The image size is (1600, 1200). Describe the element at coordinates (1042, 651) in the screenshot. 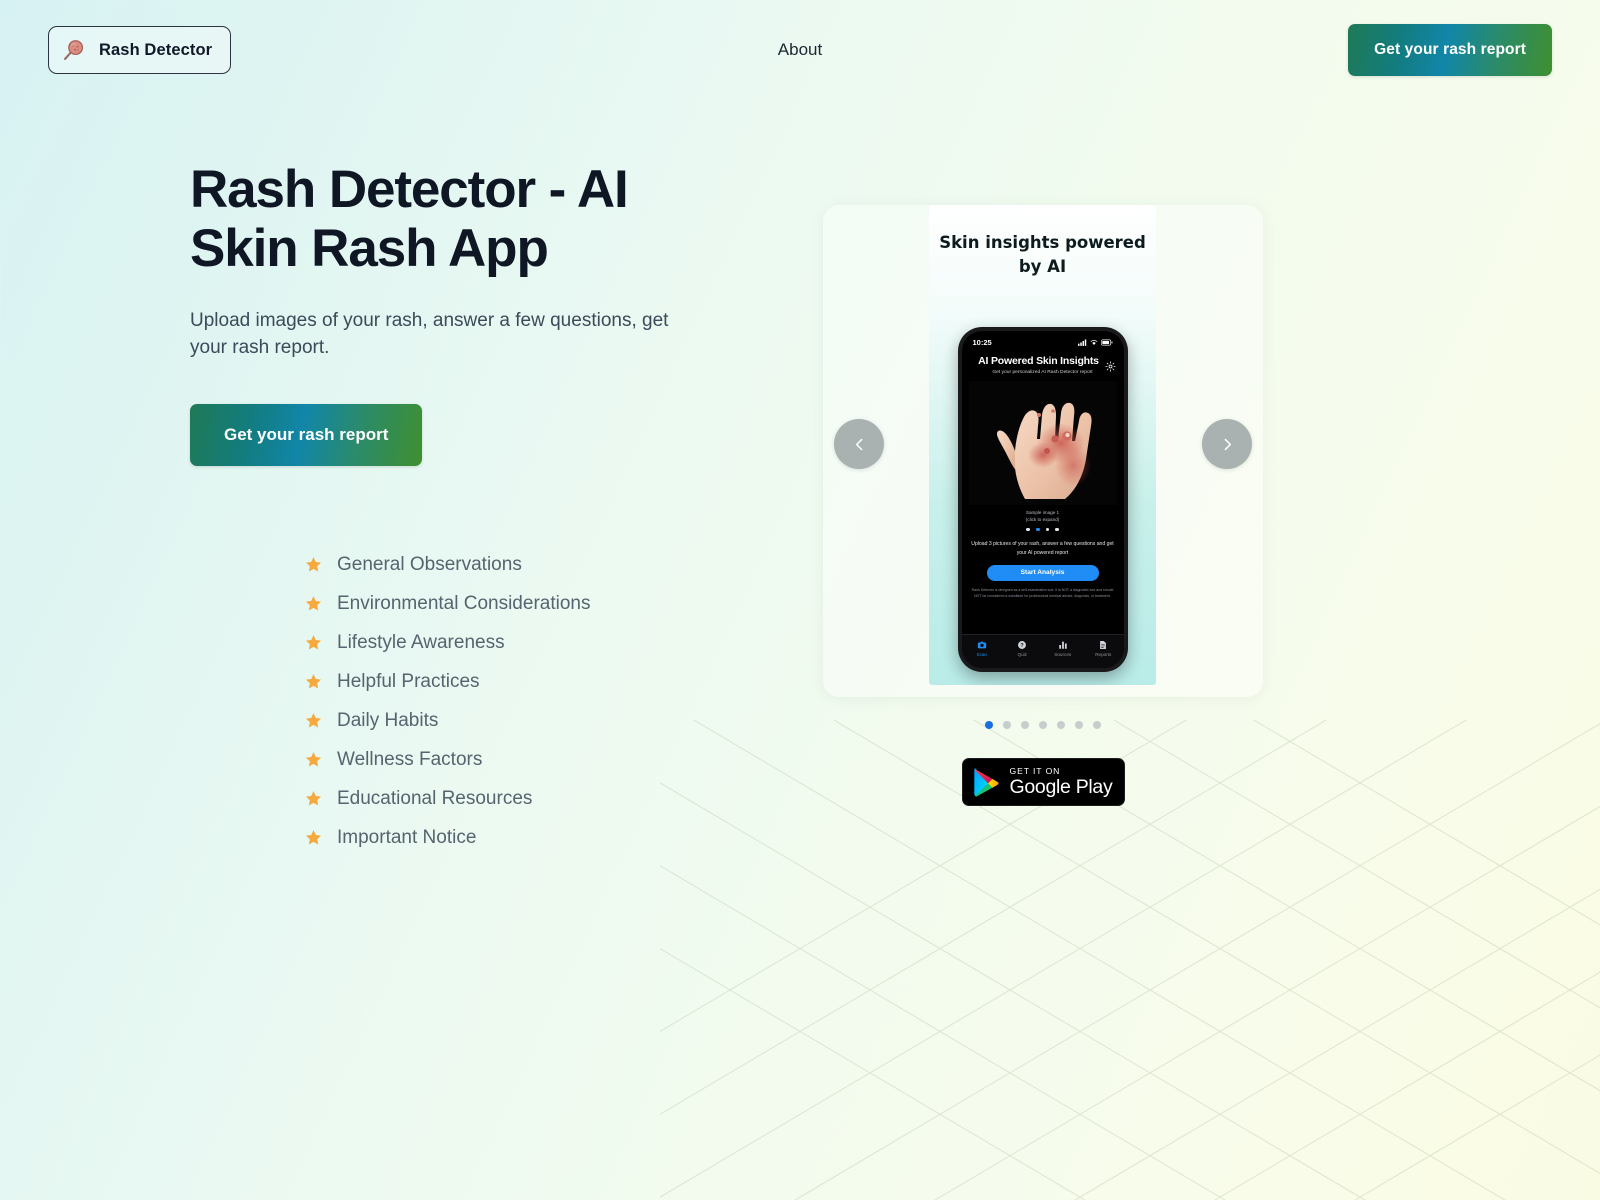

I see `phone-tabbar: Scan ? Quiz Sources Reports` at that location.